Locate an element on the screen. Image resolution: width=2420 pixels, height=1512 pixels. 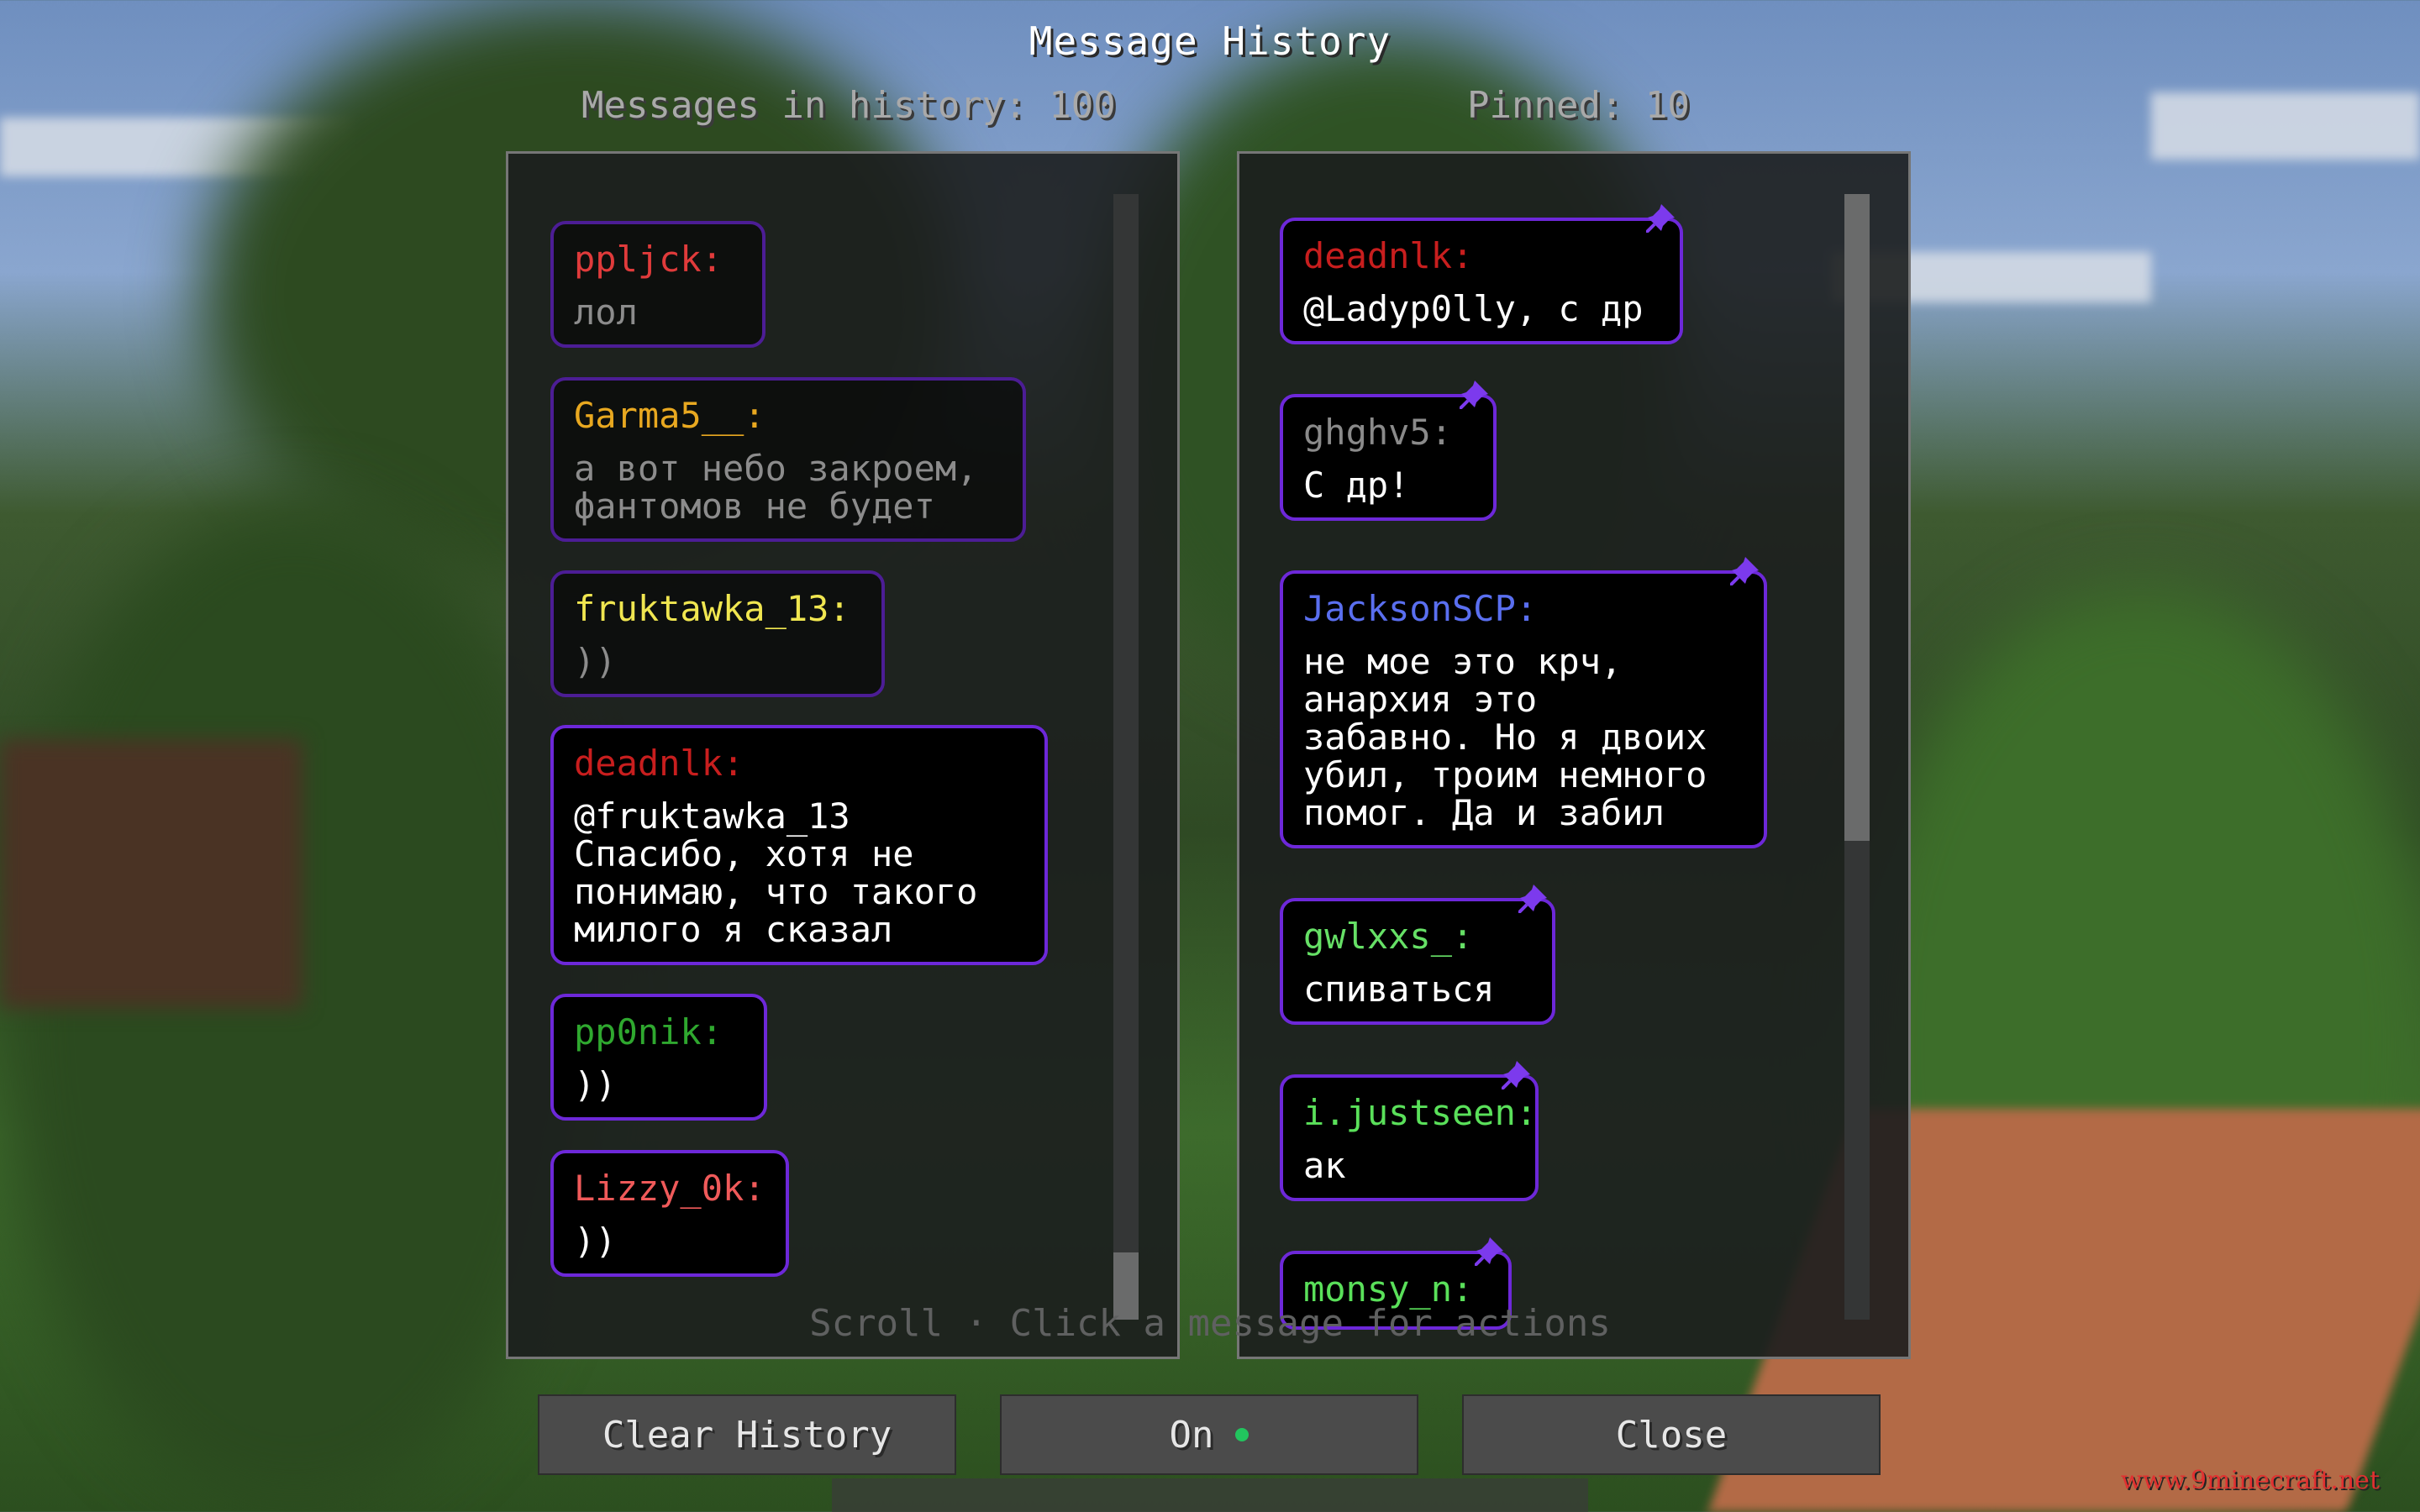
history-scrollbar is located at coordinates (1126, 757).